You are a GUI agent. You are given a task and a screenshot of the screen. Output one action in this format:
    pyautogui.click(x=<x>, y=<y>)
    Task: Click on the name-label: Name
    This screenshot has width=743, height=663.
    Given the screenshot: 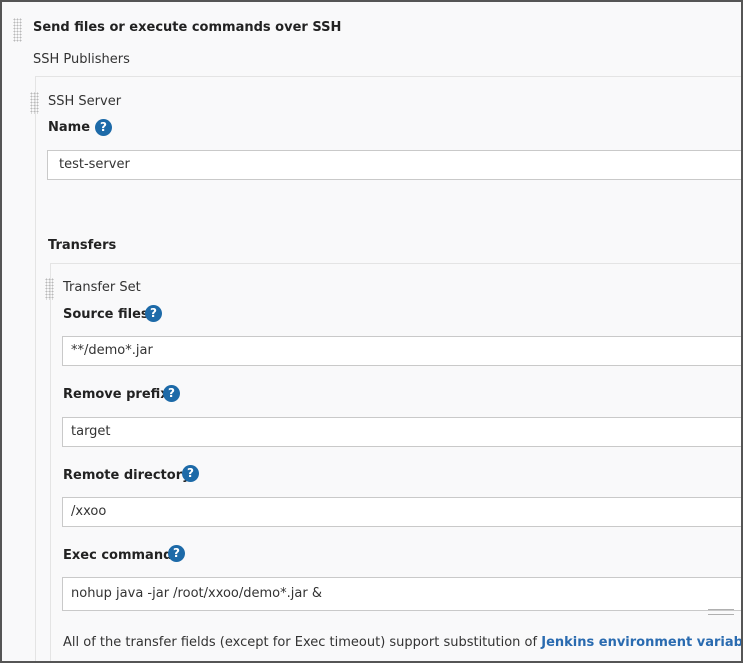 What is the action you would take?
    pyautogui.click(x=69, y=127)
    